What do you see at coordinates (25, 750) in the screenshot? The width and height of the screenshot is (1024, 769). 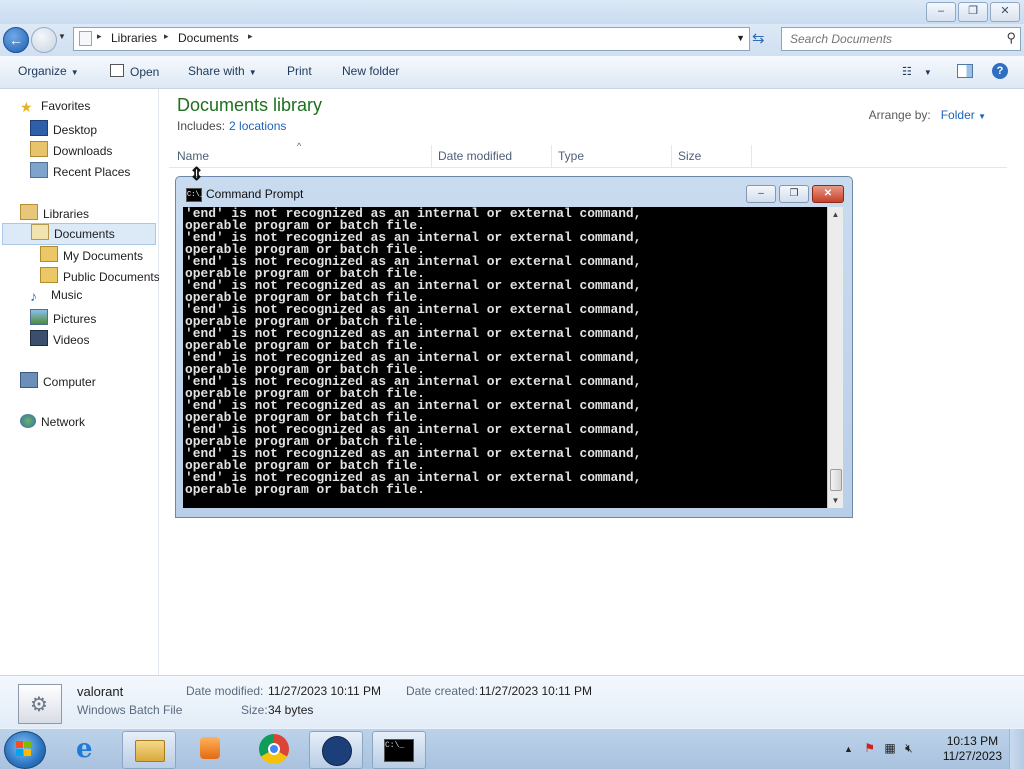 I see `start-button` at bounding box center [25, 750].